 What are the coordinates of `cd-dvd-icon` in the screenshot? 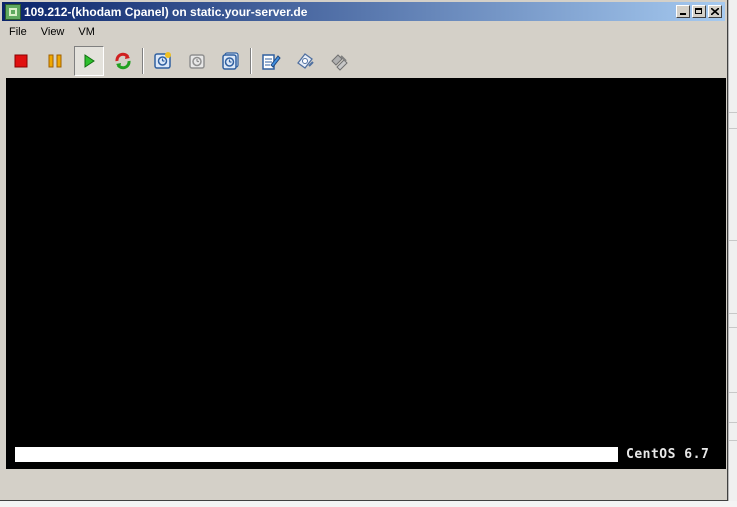 It's located at (305, 61).